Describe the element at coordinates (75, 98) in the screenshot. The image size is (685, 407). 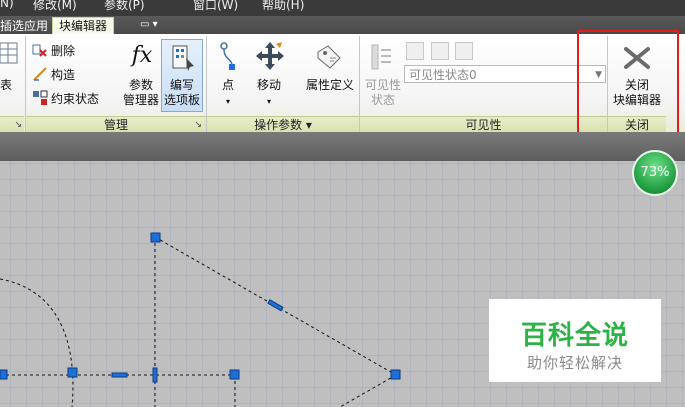
I see `constraint-status-label: 约束状态` at that location.